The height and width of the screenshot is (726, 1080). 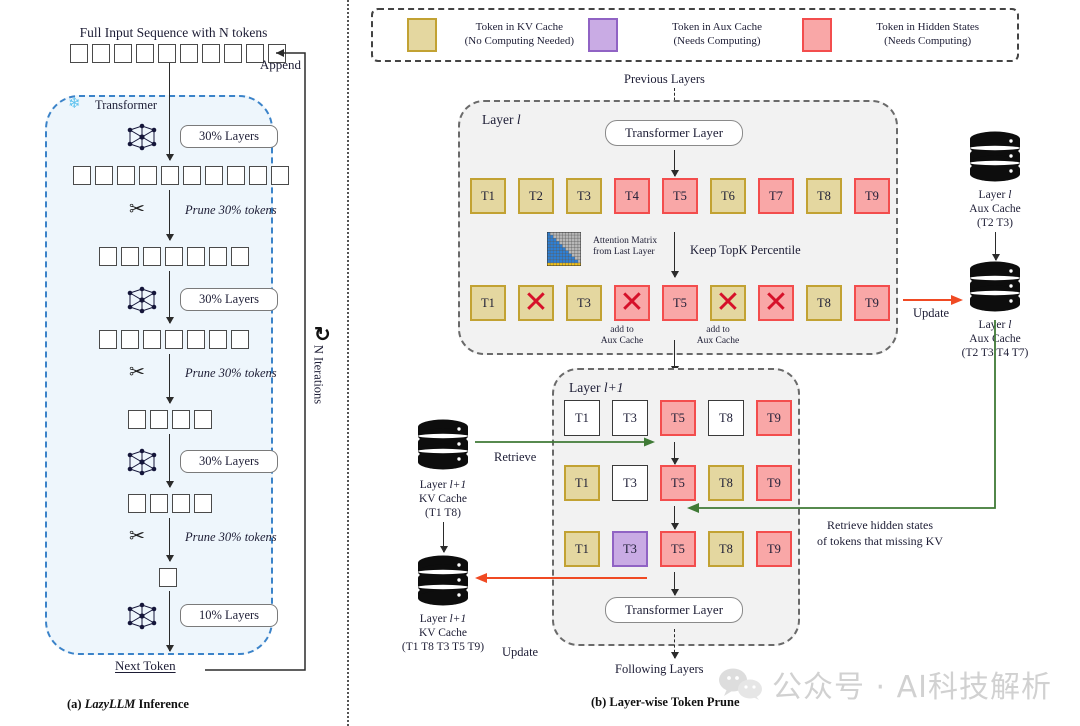 What do you see at coordinates (624, 252) in the screenshot?
I see `attn-line2: from Last Layer` at bounding box center [624, 252].